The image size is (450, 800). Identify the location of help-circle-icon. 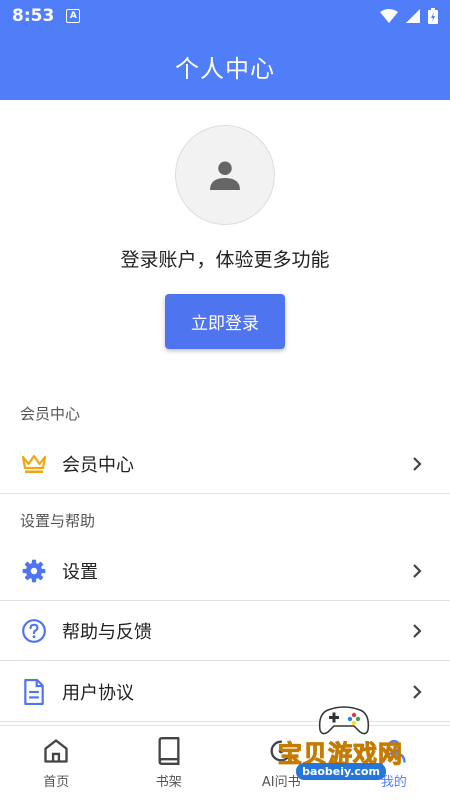
(34, 631).